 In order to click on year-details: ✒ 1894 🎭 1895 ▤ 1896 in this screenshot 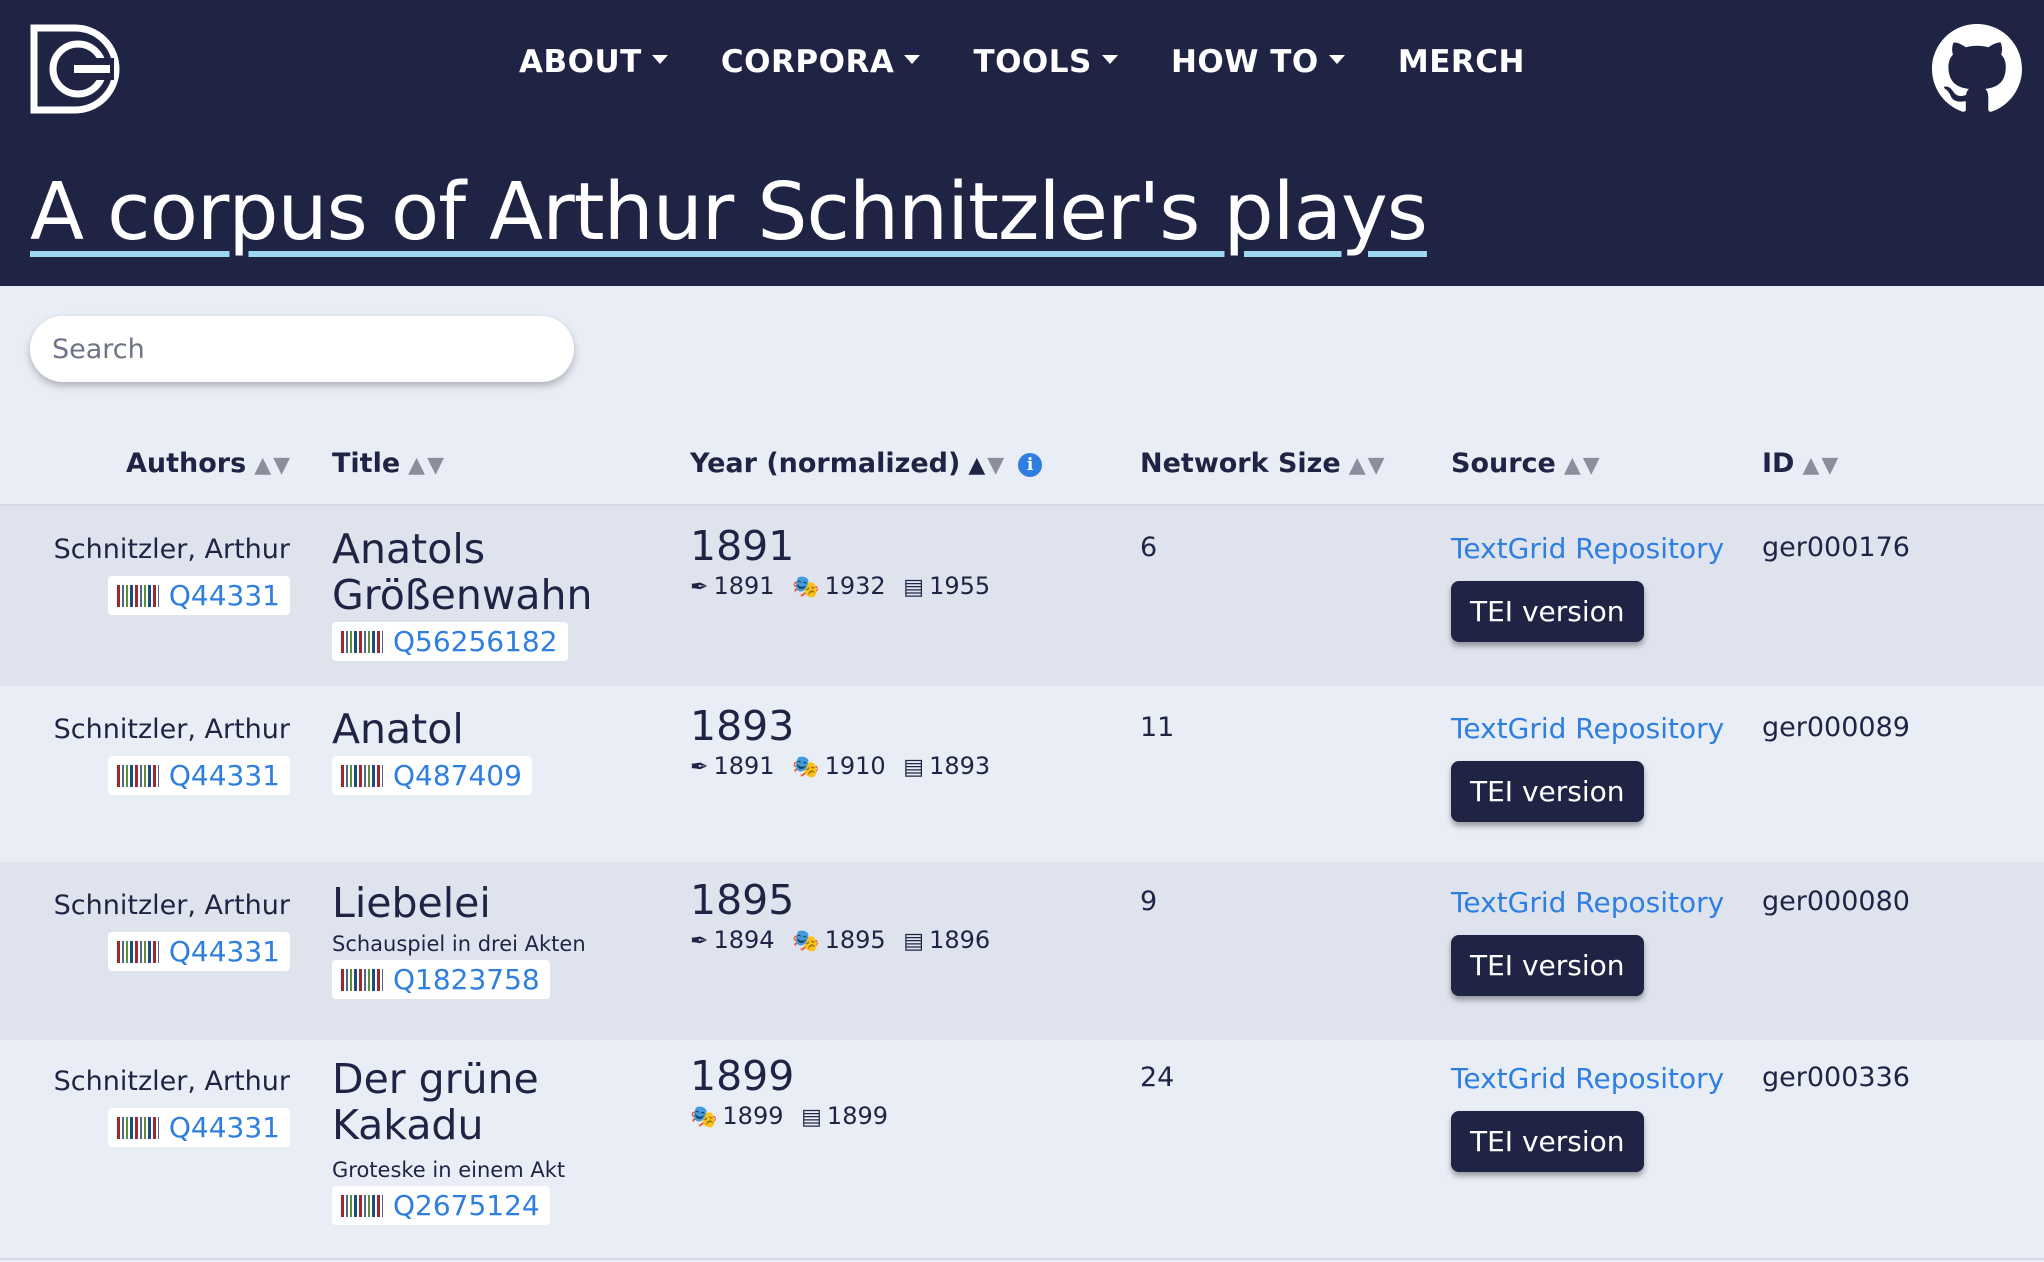, I will do `click(840, 940)`.